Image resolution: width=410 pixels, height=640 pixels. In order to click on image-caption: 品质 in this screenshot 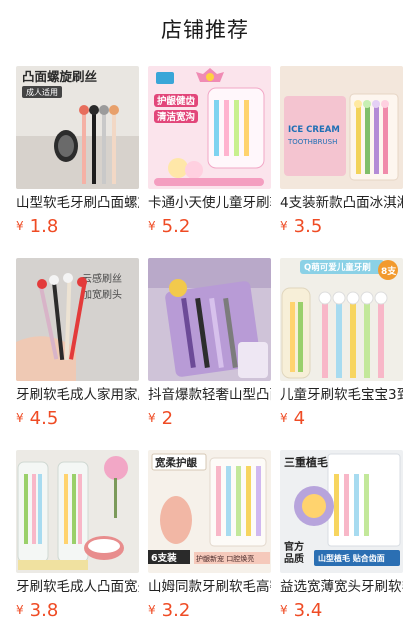, I will do `click(294, 558)`.